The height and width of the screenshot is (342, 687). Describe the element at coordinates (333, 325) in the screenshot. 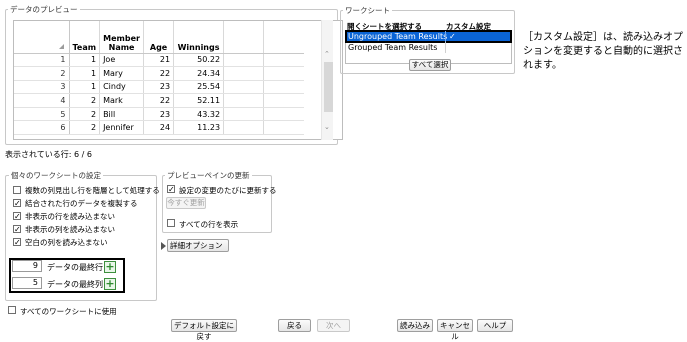

I see `next-button: 次へ` at that location.